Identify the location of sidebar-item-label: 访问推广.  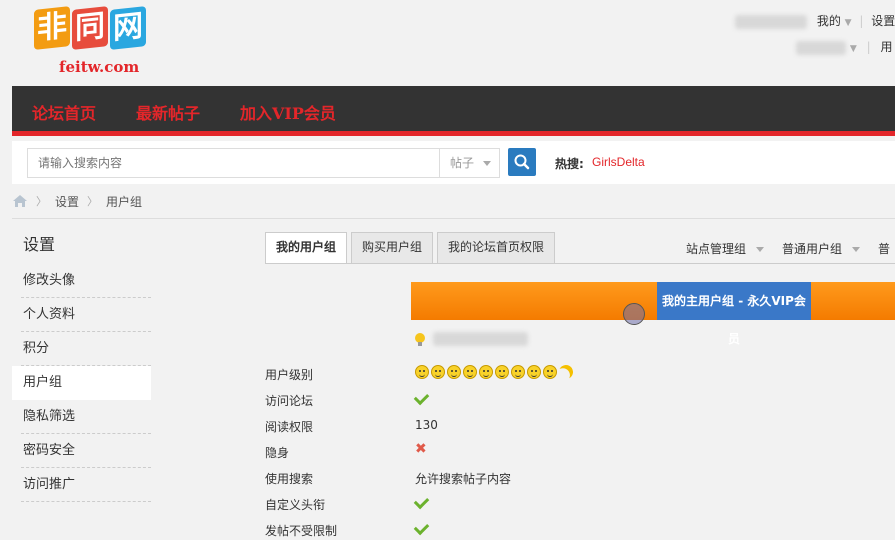
(49, 484).